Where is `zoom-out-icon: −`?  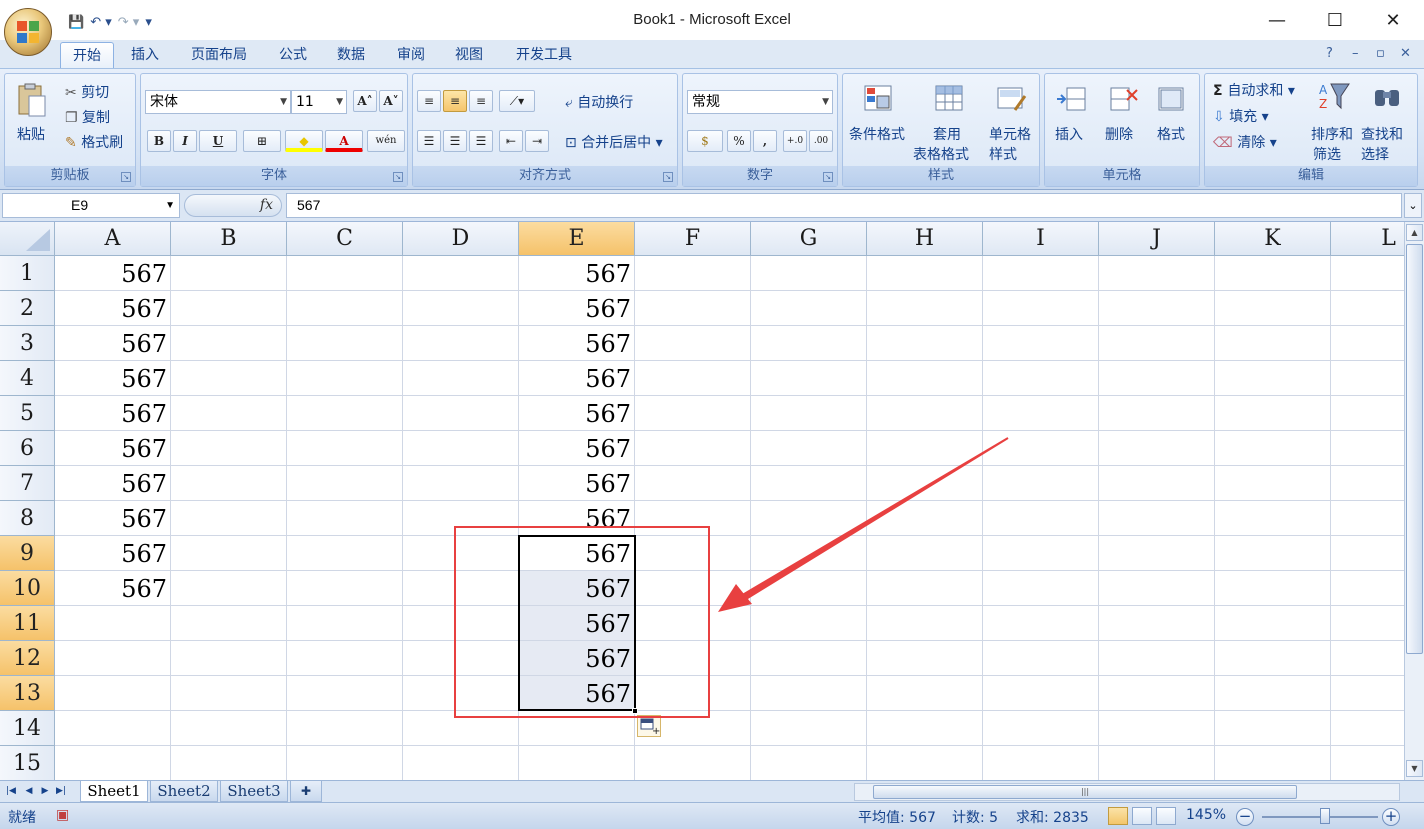 zoom-out-icon: − is located at coordinates (1245, 817).